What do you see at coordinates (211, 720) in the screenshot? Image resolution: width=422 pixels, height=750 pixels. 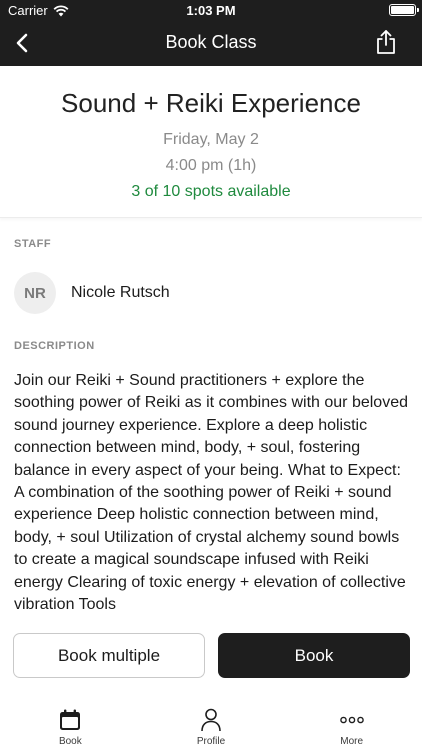 I see `person-icon` at bounding box center [211, 720].